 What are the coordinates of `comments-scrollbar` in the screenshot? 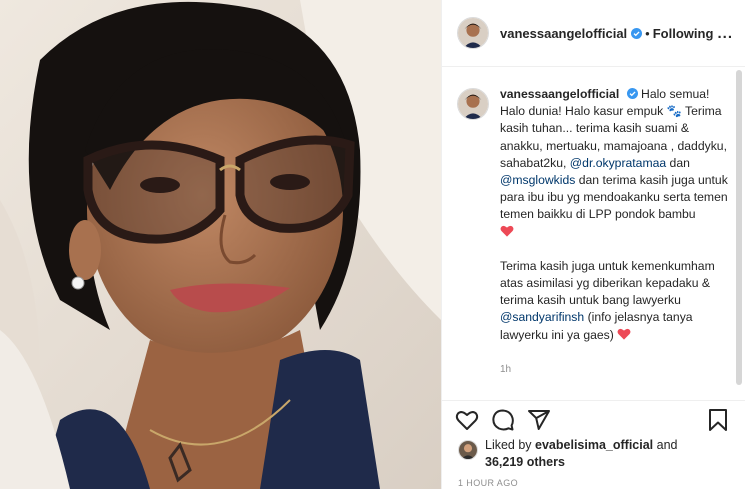 It's located at (739, 227).